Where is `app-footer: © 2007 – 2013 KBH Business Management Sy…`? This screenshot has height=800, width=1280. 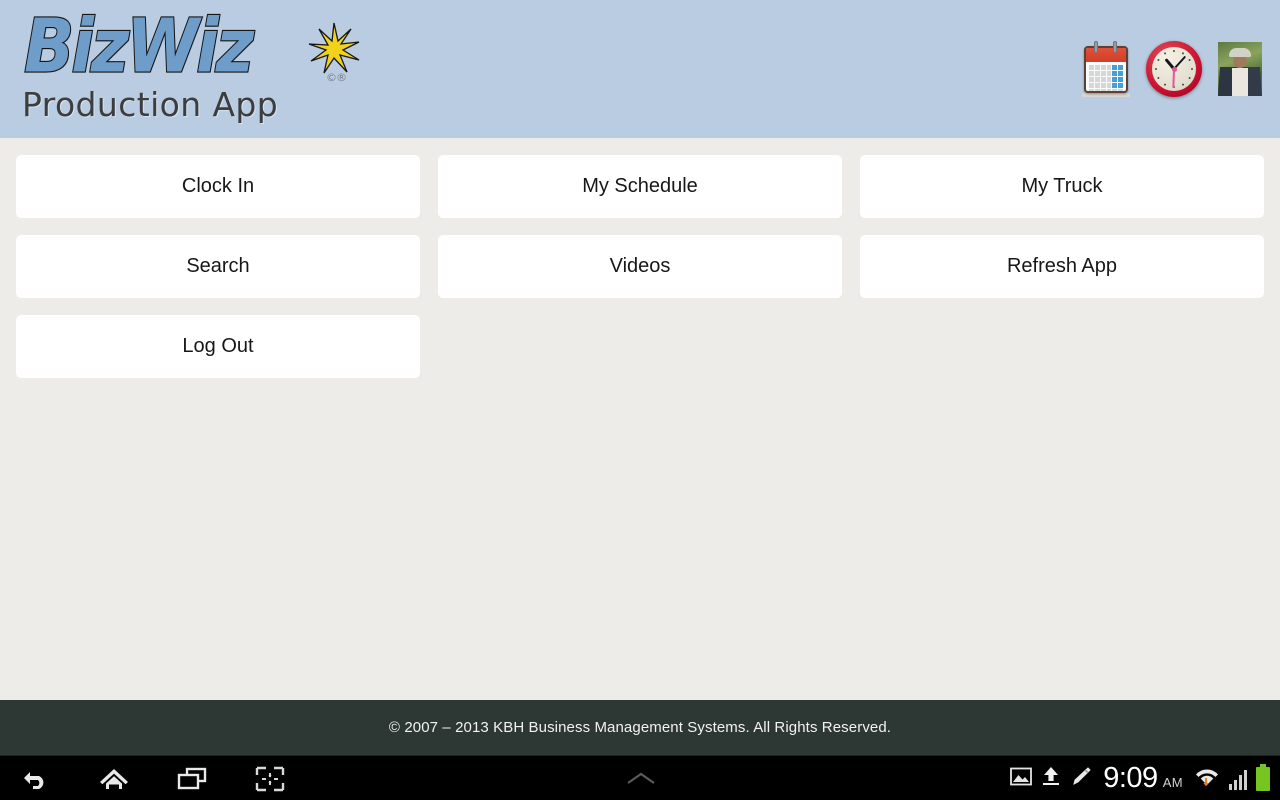 app-footer: © 2007 – 2013 KBH Business Management Sy… is located at coordinates (640, 727).